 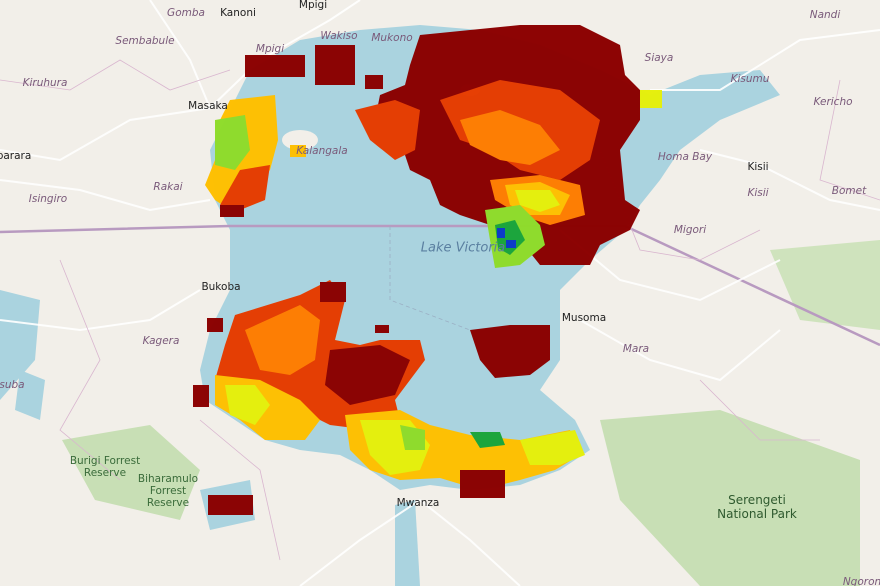 What do you see at coordinates (392, 38) in the screenshot?
I see `label-mukono: Mukono` at bounding box center [392, 38].